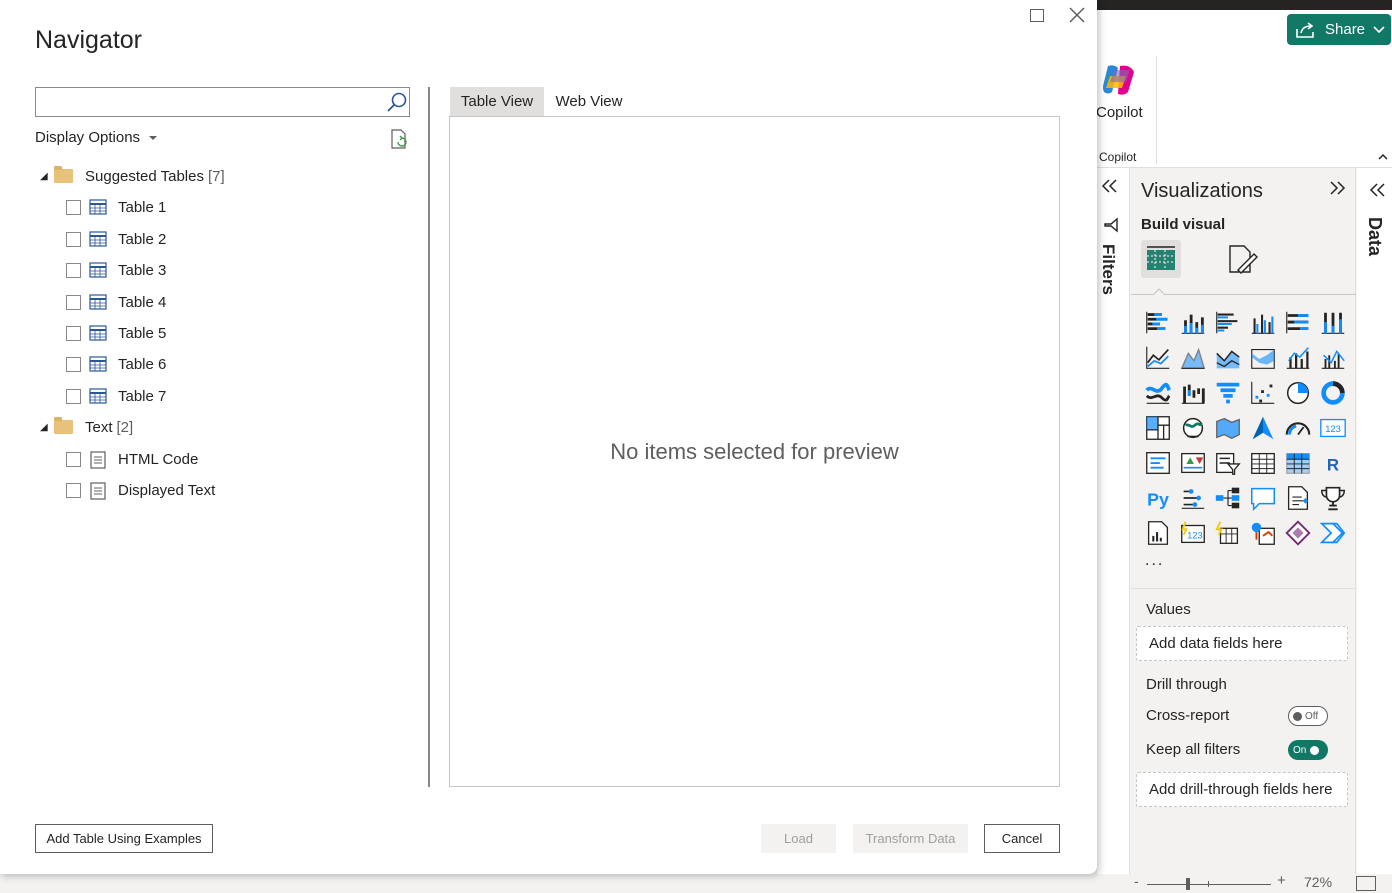 The height and width of the screenshot is (893, 1392). What do you see at coordinates (1157, 322) in the screenshot?
I see `stacked-bar-chart-icon` at bounding box center [1157, 322].